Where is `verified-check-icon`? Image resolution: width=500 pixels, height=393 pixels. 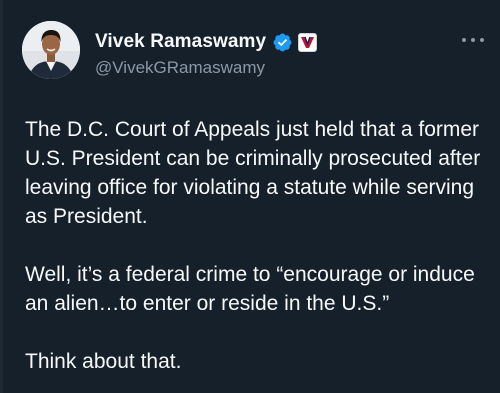
verified-check-icon is located at coordinates (282, 42).